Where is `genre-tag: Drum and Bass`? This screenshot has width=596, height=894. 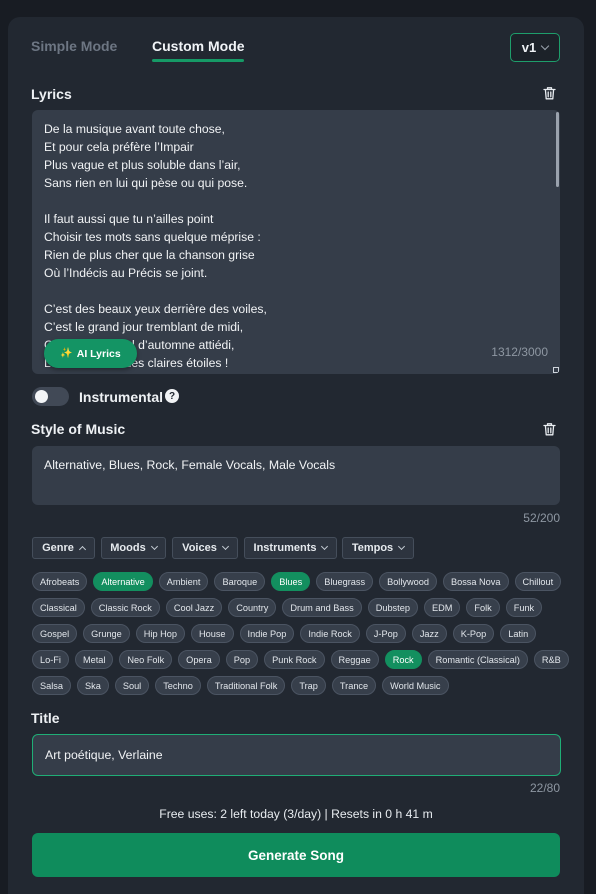 genre-tag: Drum and Bass is located at coordinates (322, 607).